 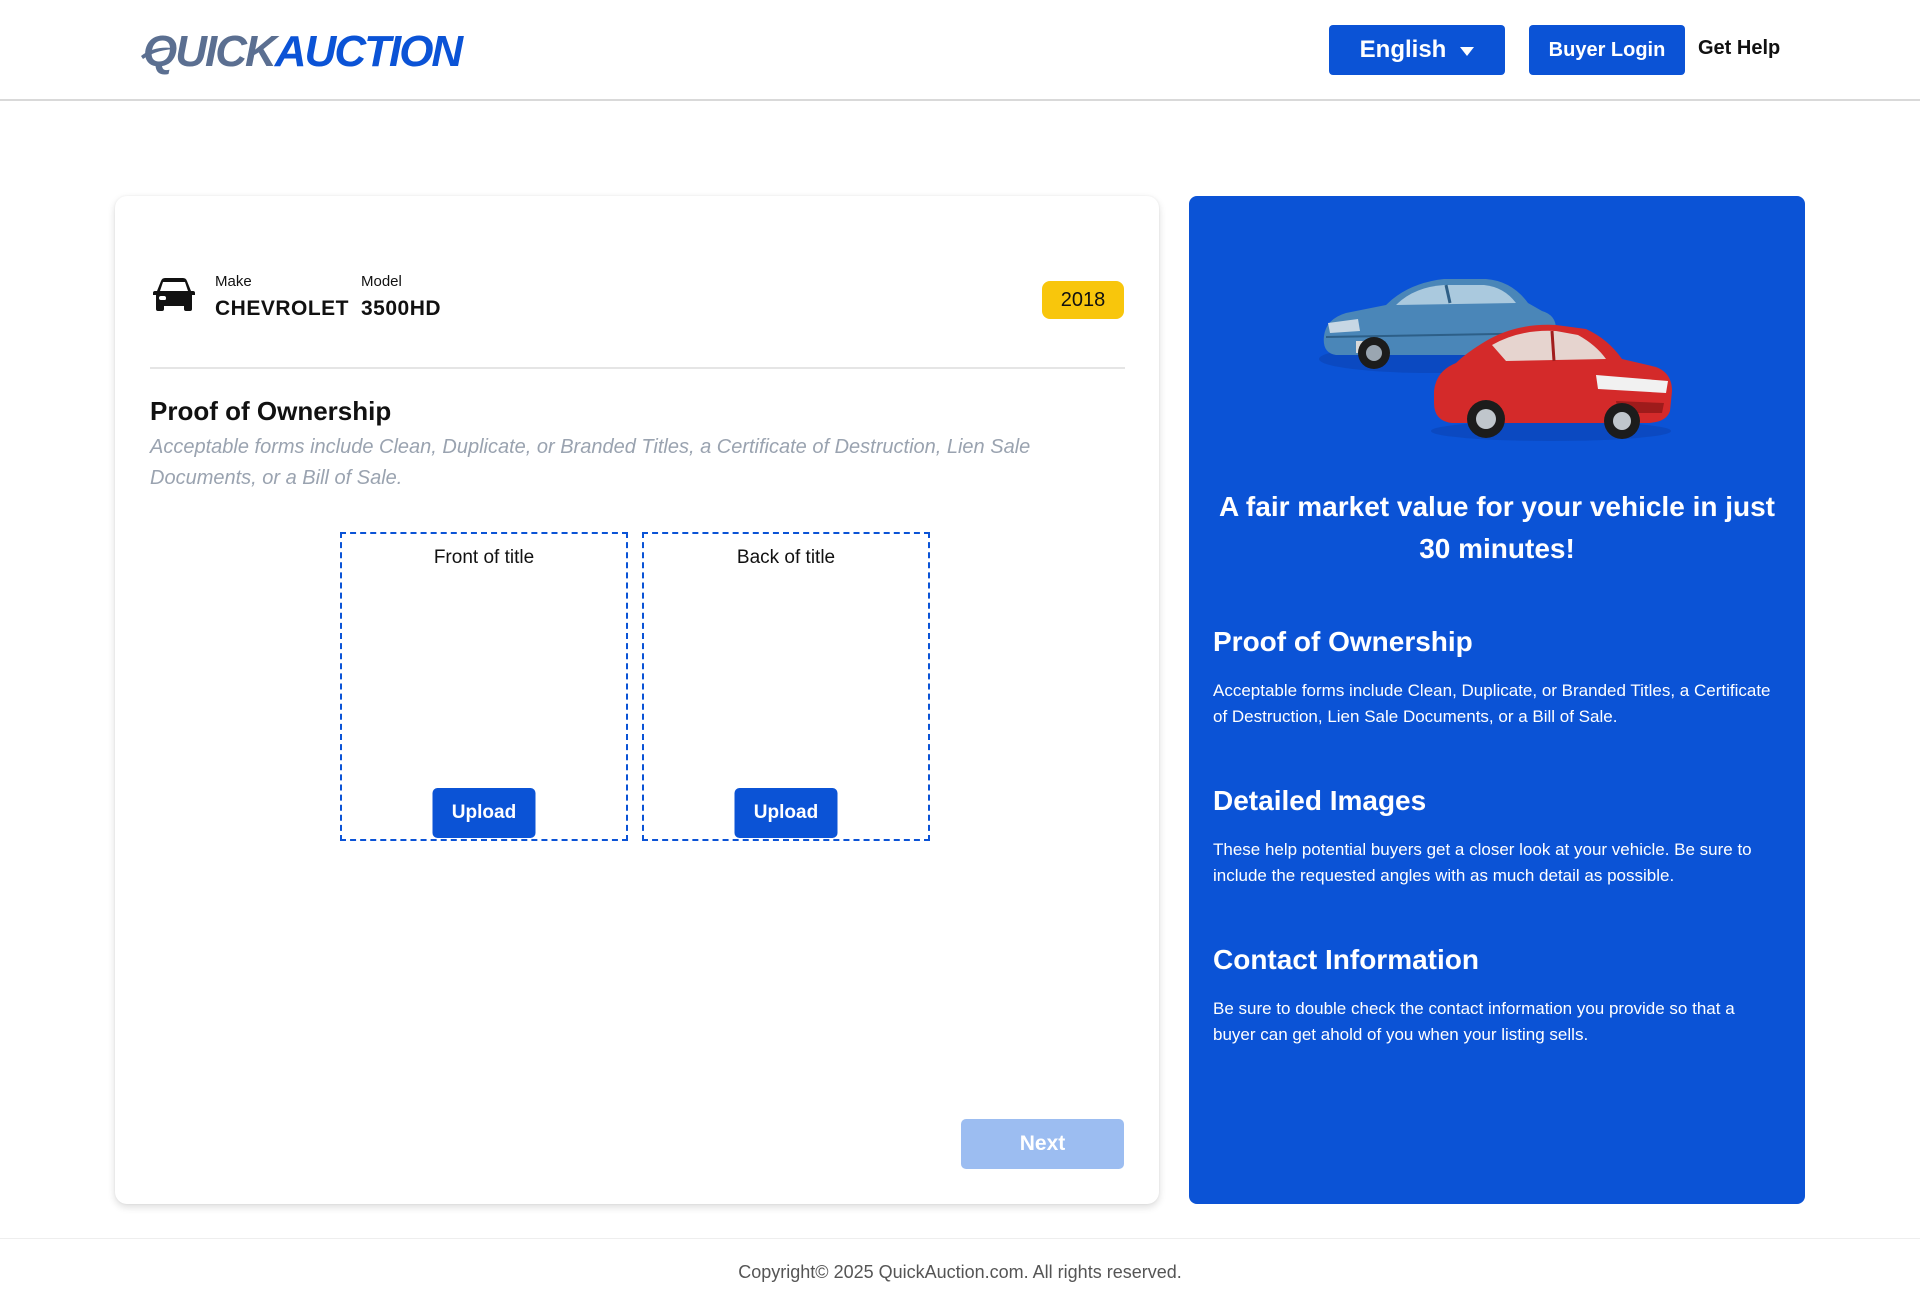 What do you see at coordinates (484, 686) in the screenshot?
I see `front-of-title-dropzone: Front of title Upload` at bounding box center [484, 686].